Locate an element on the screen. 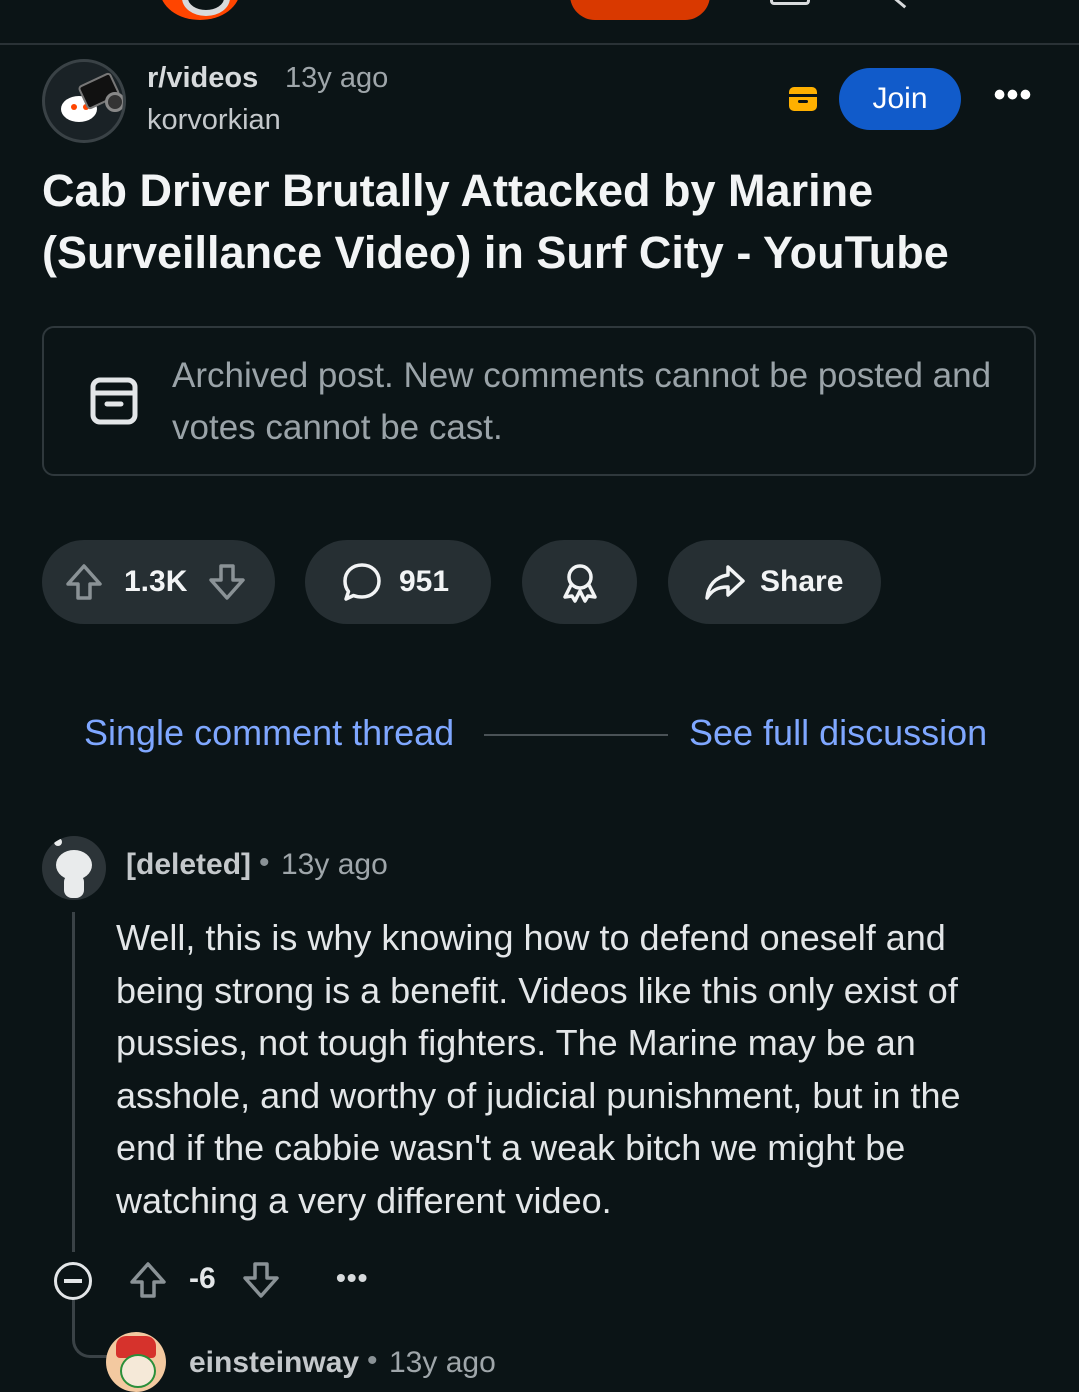 The image size is (1079, 1392). award-button is located at coordinates (579, 582).